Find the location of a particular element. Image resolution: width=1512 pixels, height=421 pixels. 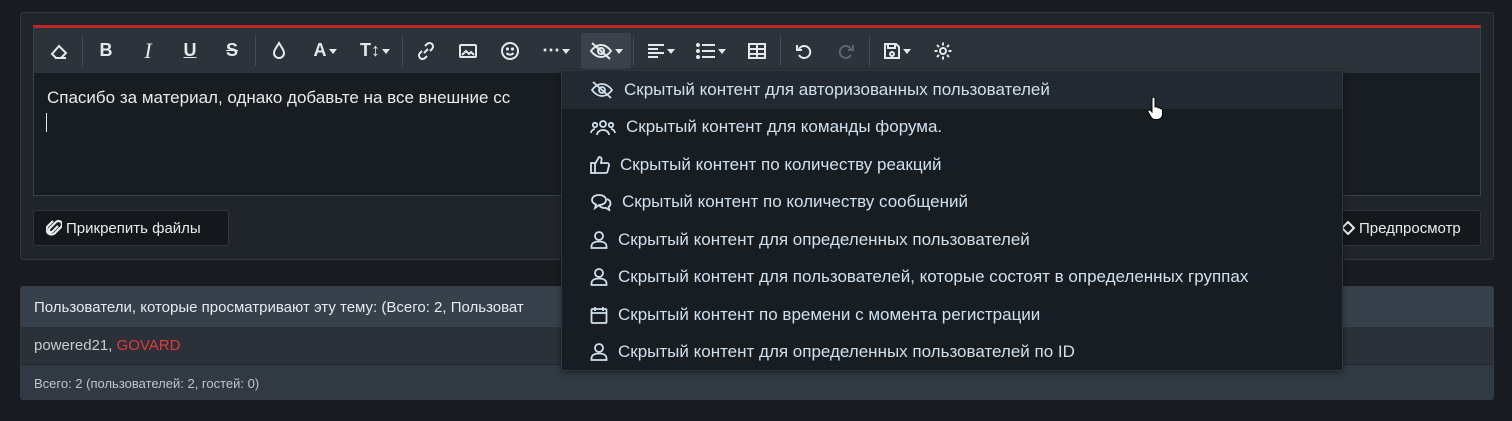

hand-pointer-icon is located at coordinates (1155, 111).